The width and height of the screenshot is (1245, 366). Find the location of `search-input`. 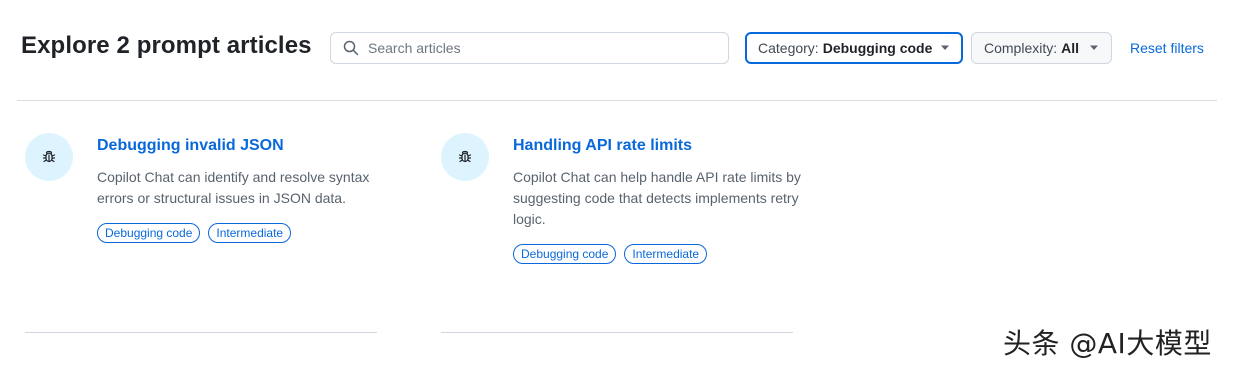

search-input is located at coordinates (538, 48).